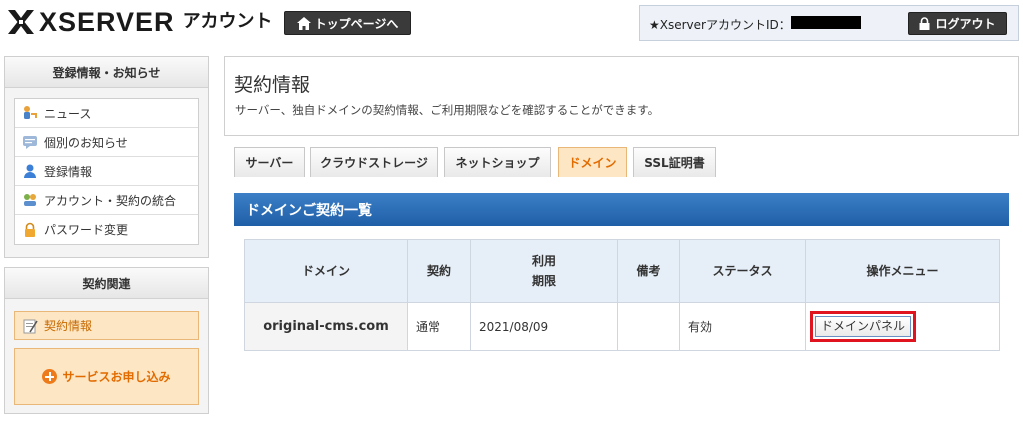 The width and height of the screenshot is (1023, 421). What do you see at coordinates (439, 326) in the screenshot?
I see `cell-contract: 通常` at bounding box center [439, 326].